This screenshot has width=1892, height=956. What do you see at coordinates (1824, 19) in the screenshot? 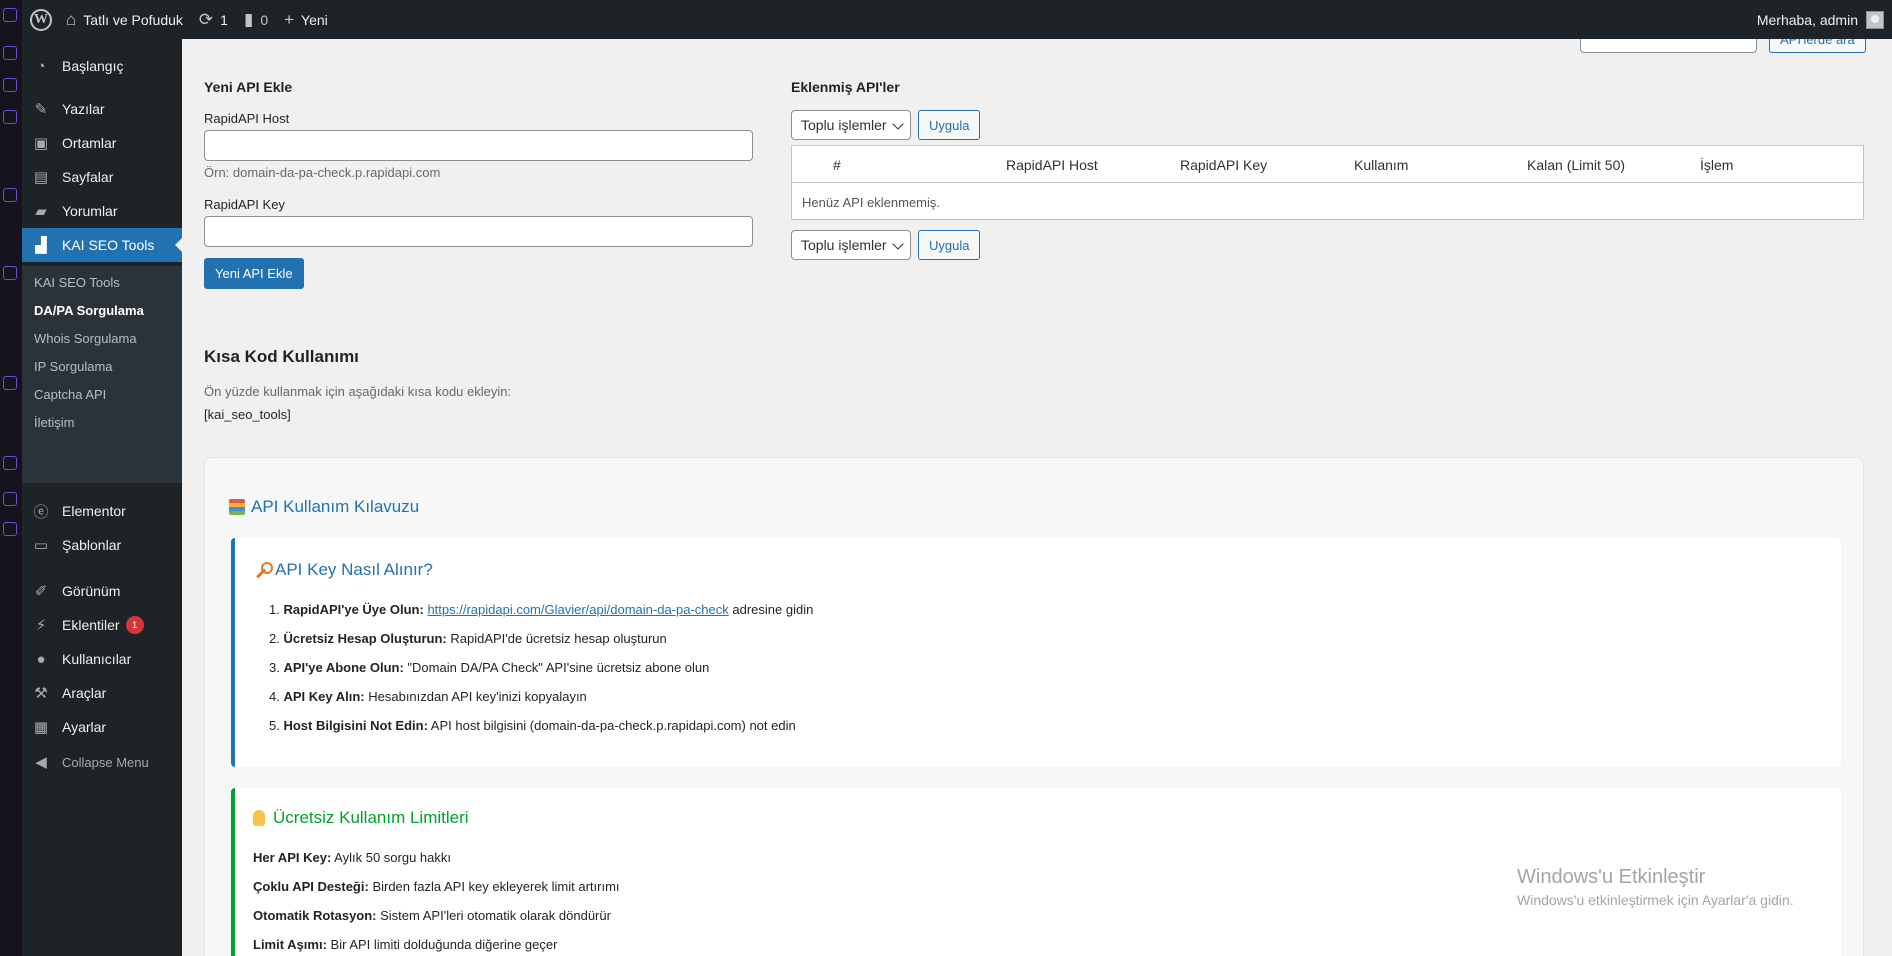
I see `account-menu: Merhaba, admin` at bounding box center [1824, 19].